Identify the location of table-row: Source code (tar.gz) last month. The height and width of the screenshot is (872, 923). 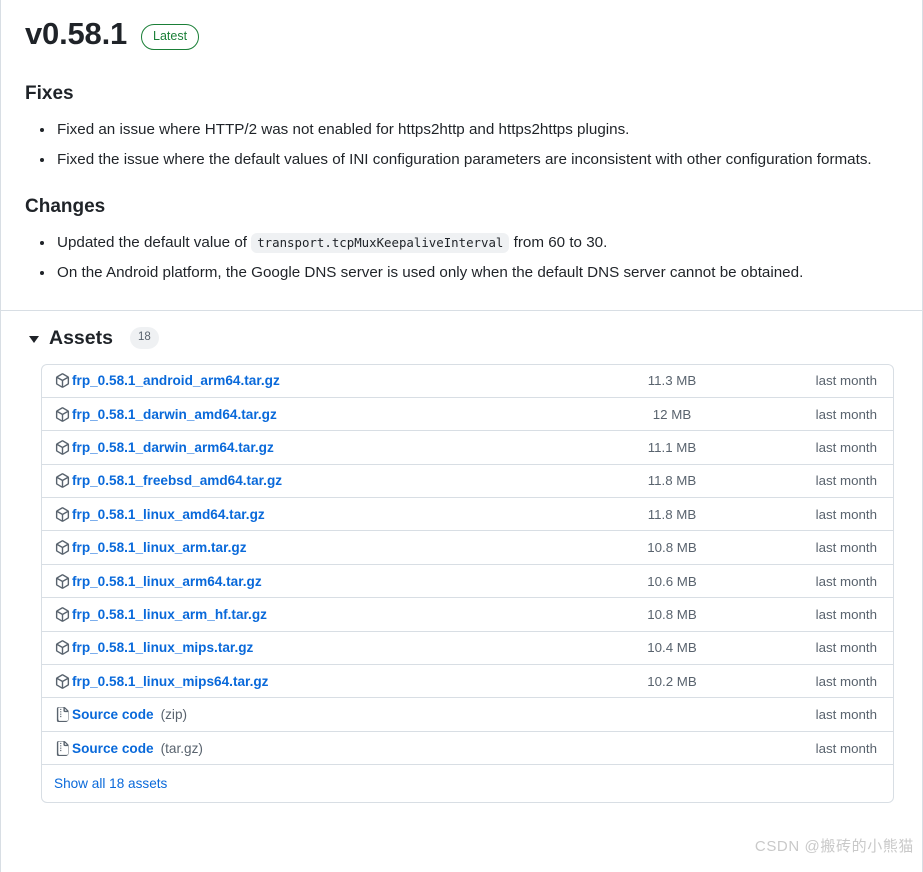
(467, 749).